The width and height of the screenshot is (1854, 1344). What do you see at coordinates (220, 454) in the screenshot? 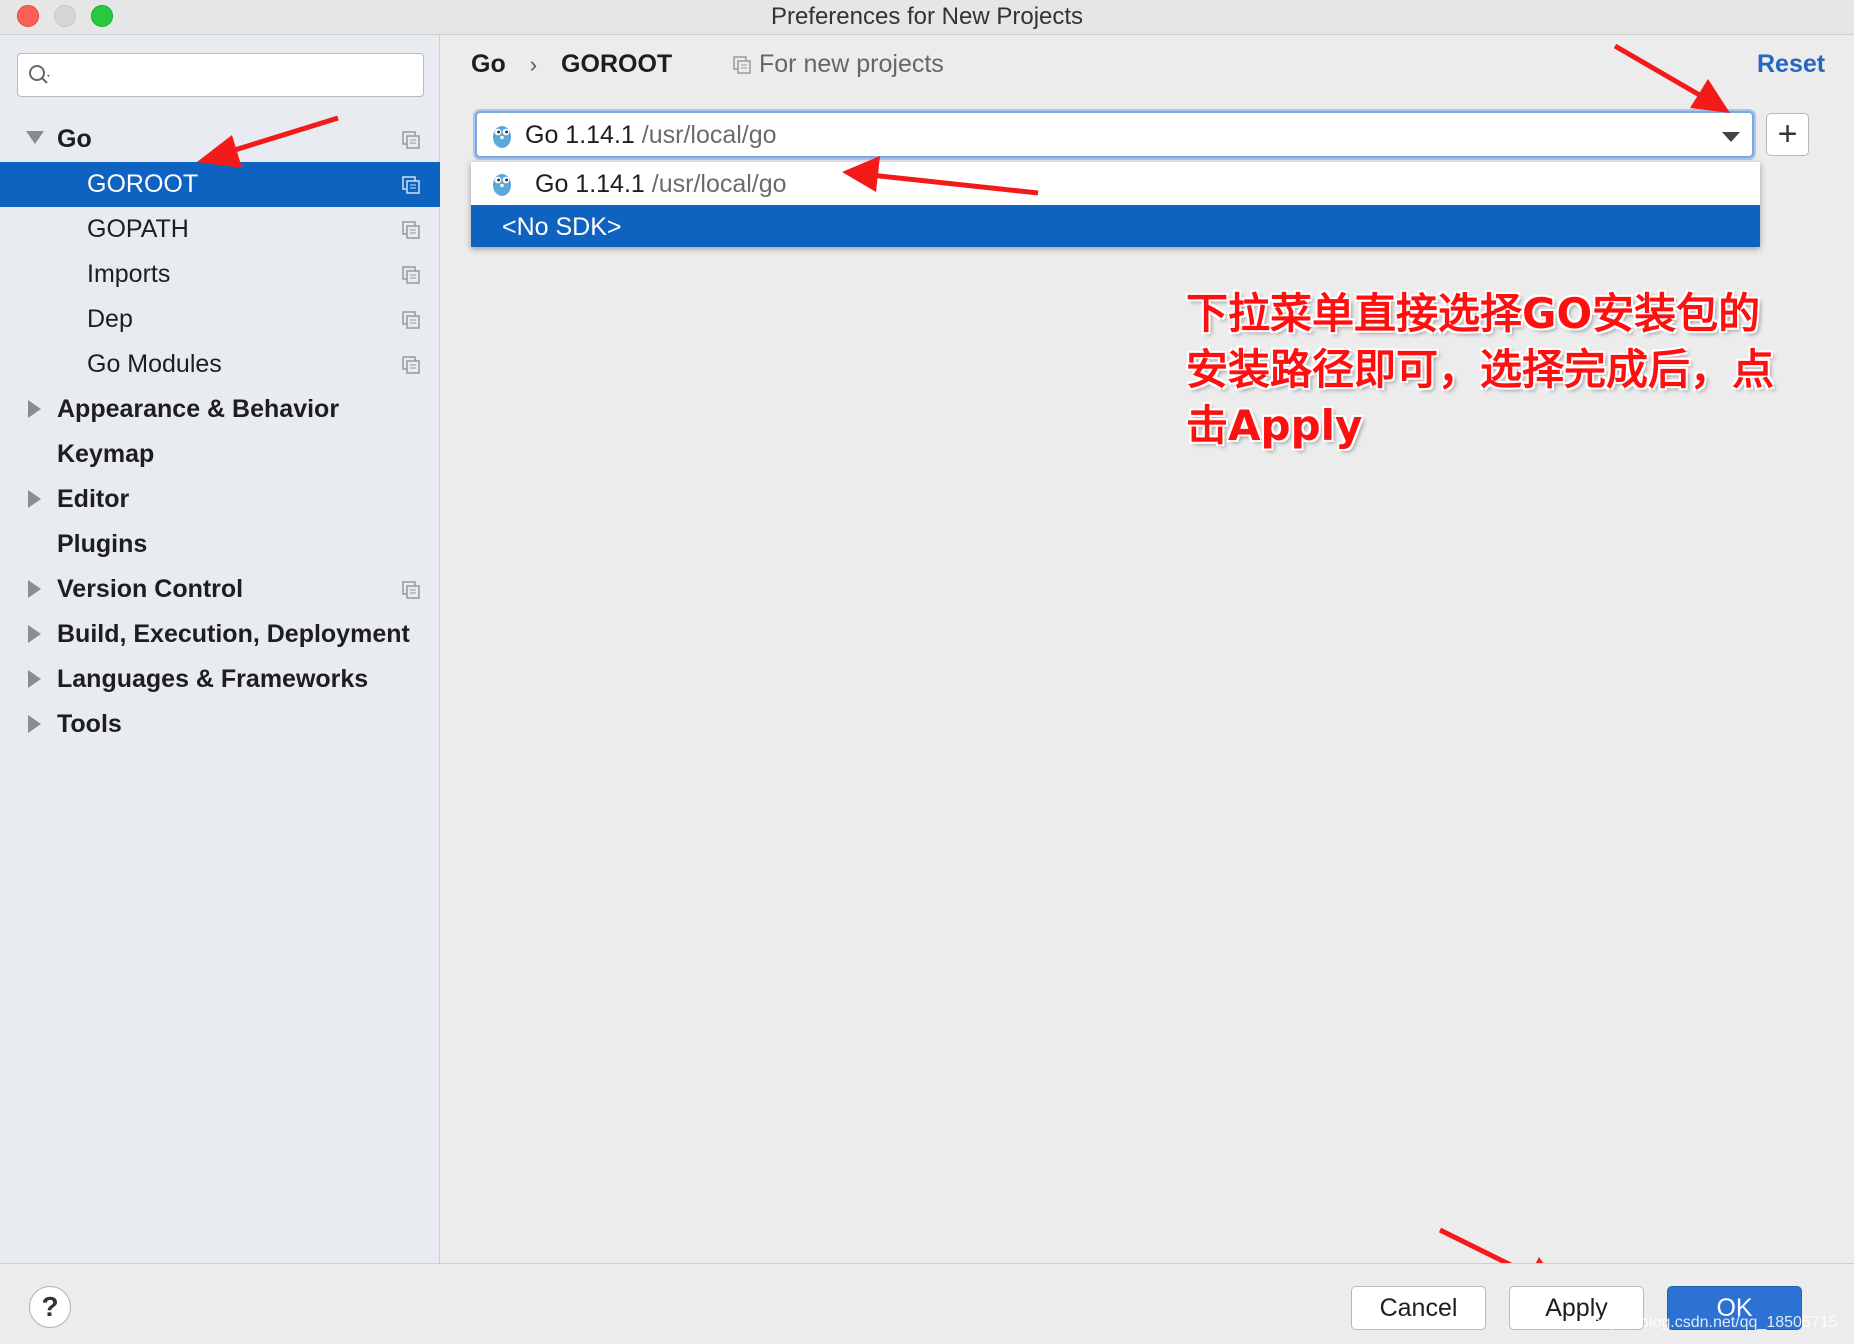
I see `sidebar-item-keymap: Keymap` at bounding box center [220, 454].